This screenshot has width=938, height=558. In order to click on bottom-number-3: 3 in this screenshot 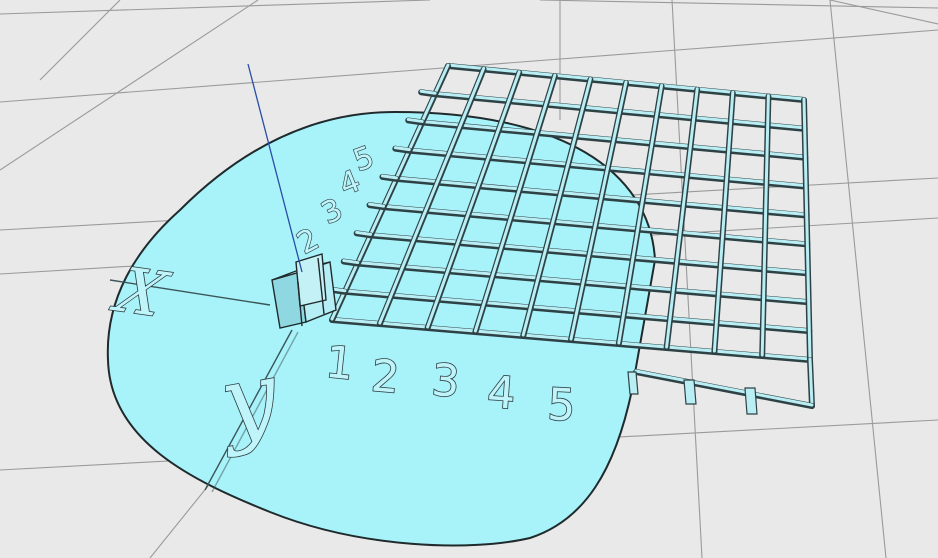, I will do `click(445, 381)`.